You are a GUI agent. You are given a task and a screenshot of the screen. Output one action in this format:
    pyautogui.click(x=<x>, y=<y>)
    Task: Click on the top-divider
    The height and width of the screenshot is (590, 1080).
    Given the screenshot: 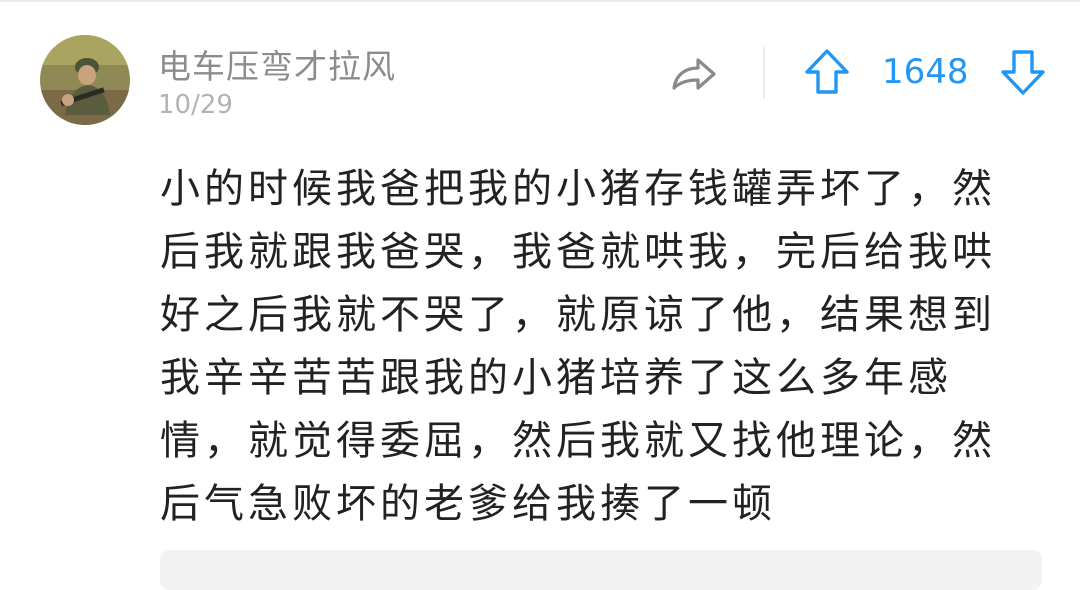 What is the action you would take?
    pyautogui.click(x=540, y=1)
    